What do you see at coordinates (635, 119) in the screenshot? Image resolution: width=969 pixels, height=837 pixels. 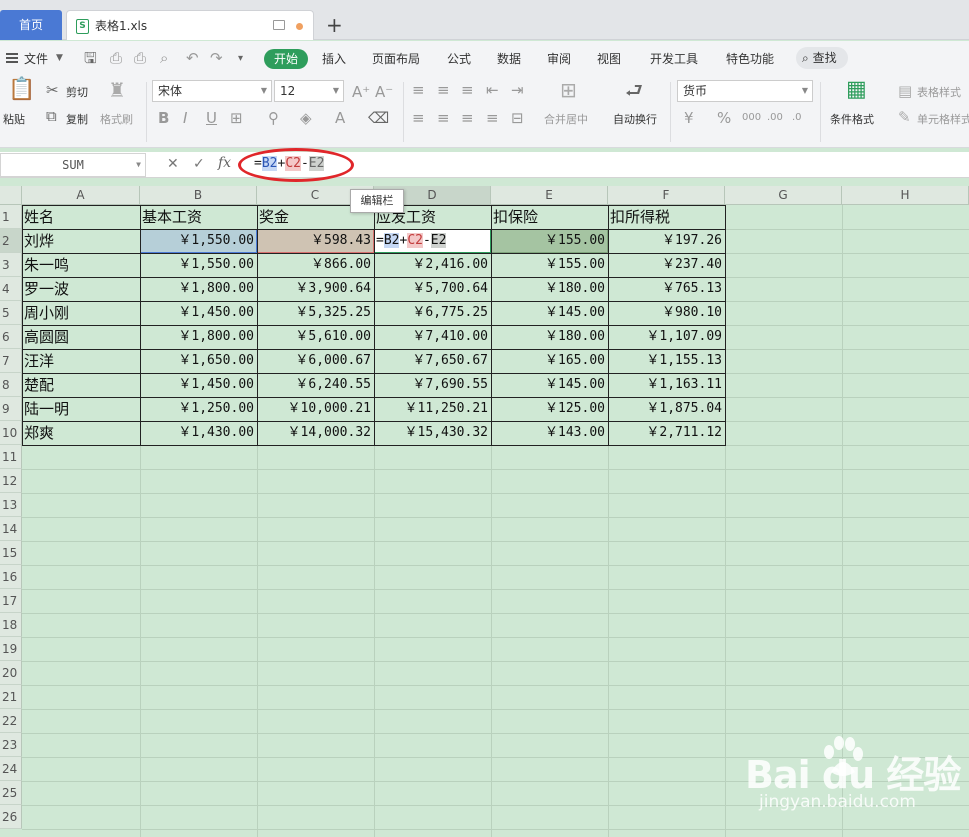 I see `wrap-text-button: 自动换行` at bounding box center [635, 119].